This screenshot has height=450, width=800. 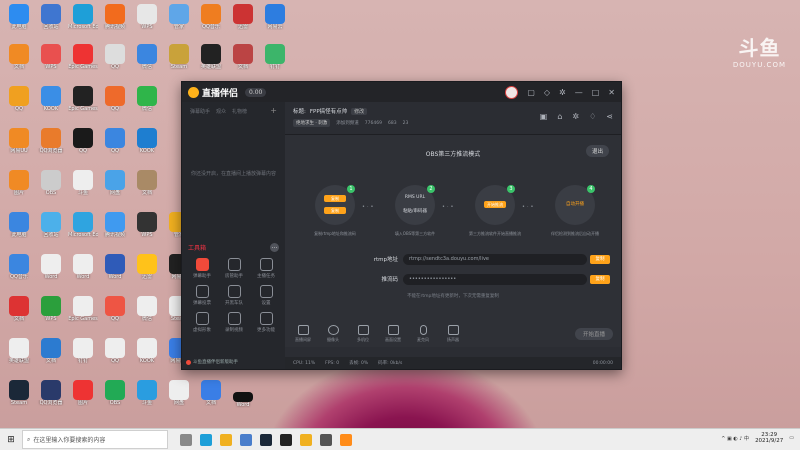 I want to click on tool-tasks: 主播任务, so click(x=266, y=268).